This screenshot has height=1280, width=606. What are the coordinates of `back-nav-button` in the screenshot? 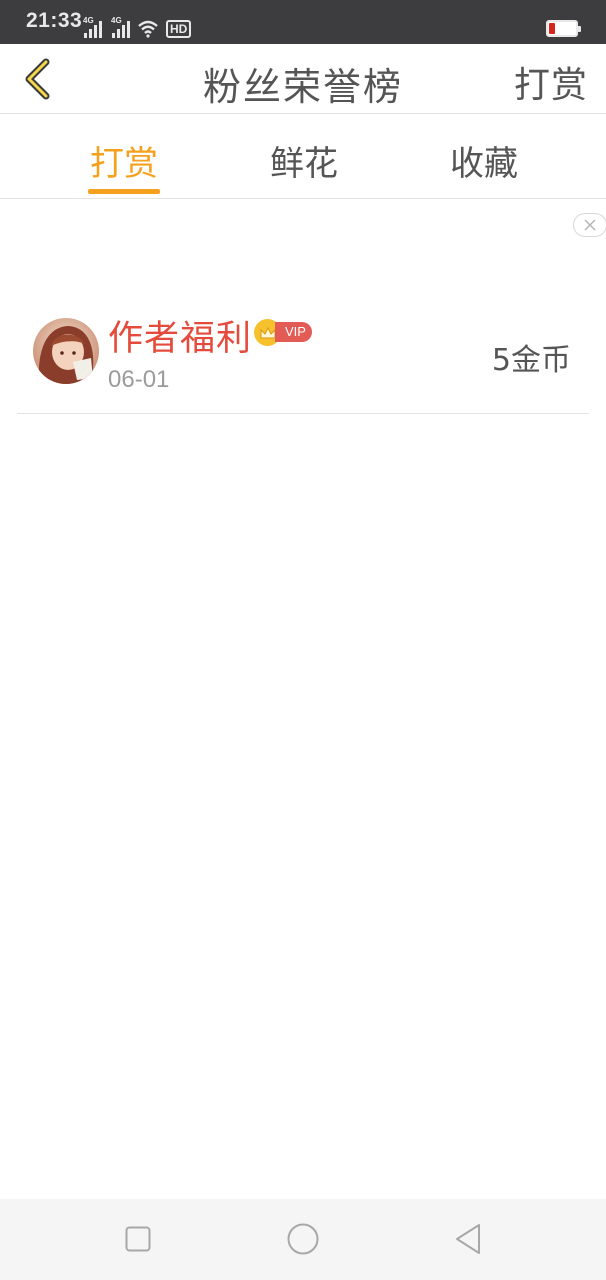 It's located at (468, 1239).